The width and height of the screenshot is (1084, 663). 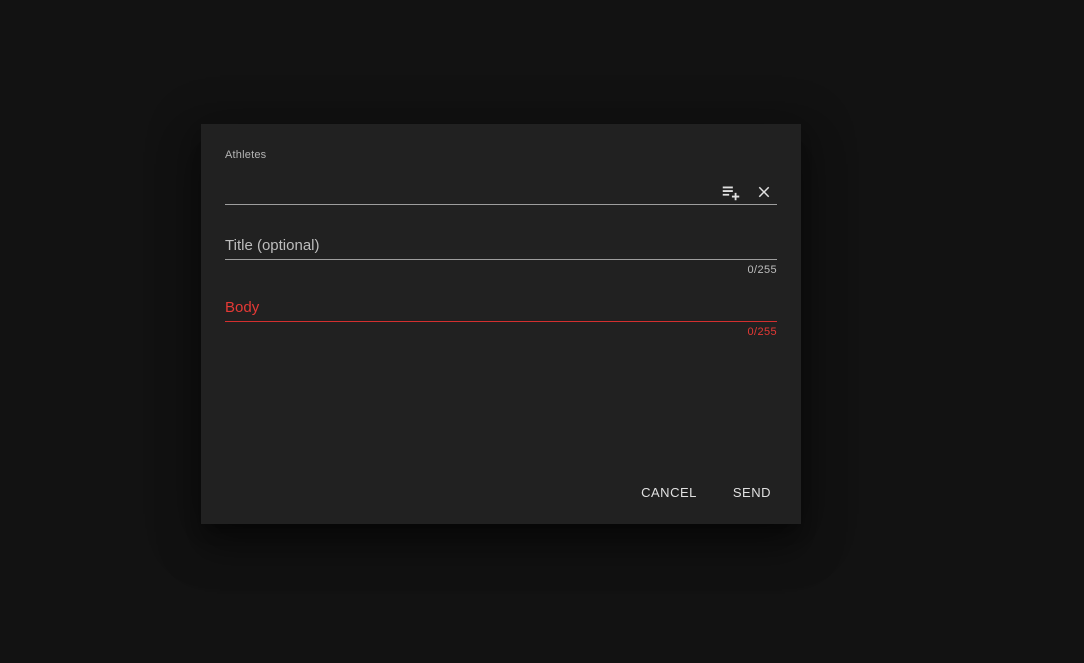 What do you see at coordinates (752, 492) in the screenshot?
I see `send-button: SEND` at bounding box center [752, 492].